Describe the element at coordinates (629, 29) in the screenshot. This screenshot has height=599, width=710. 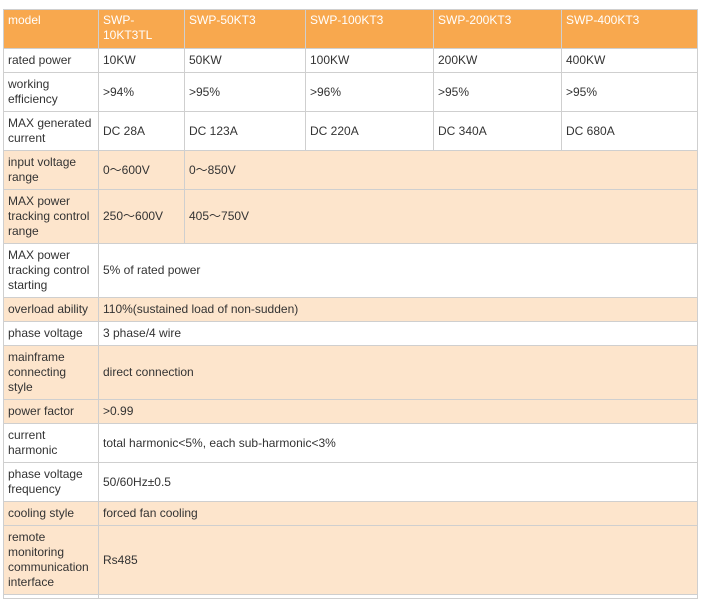
I see `header-swp-400kt3: SWP-400KT3` at that location.